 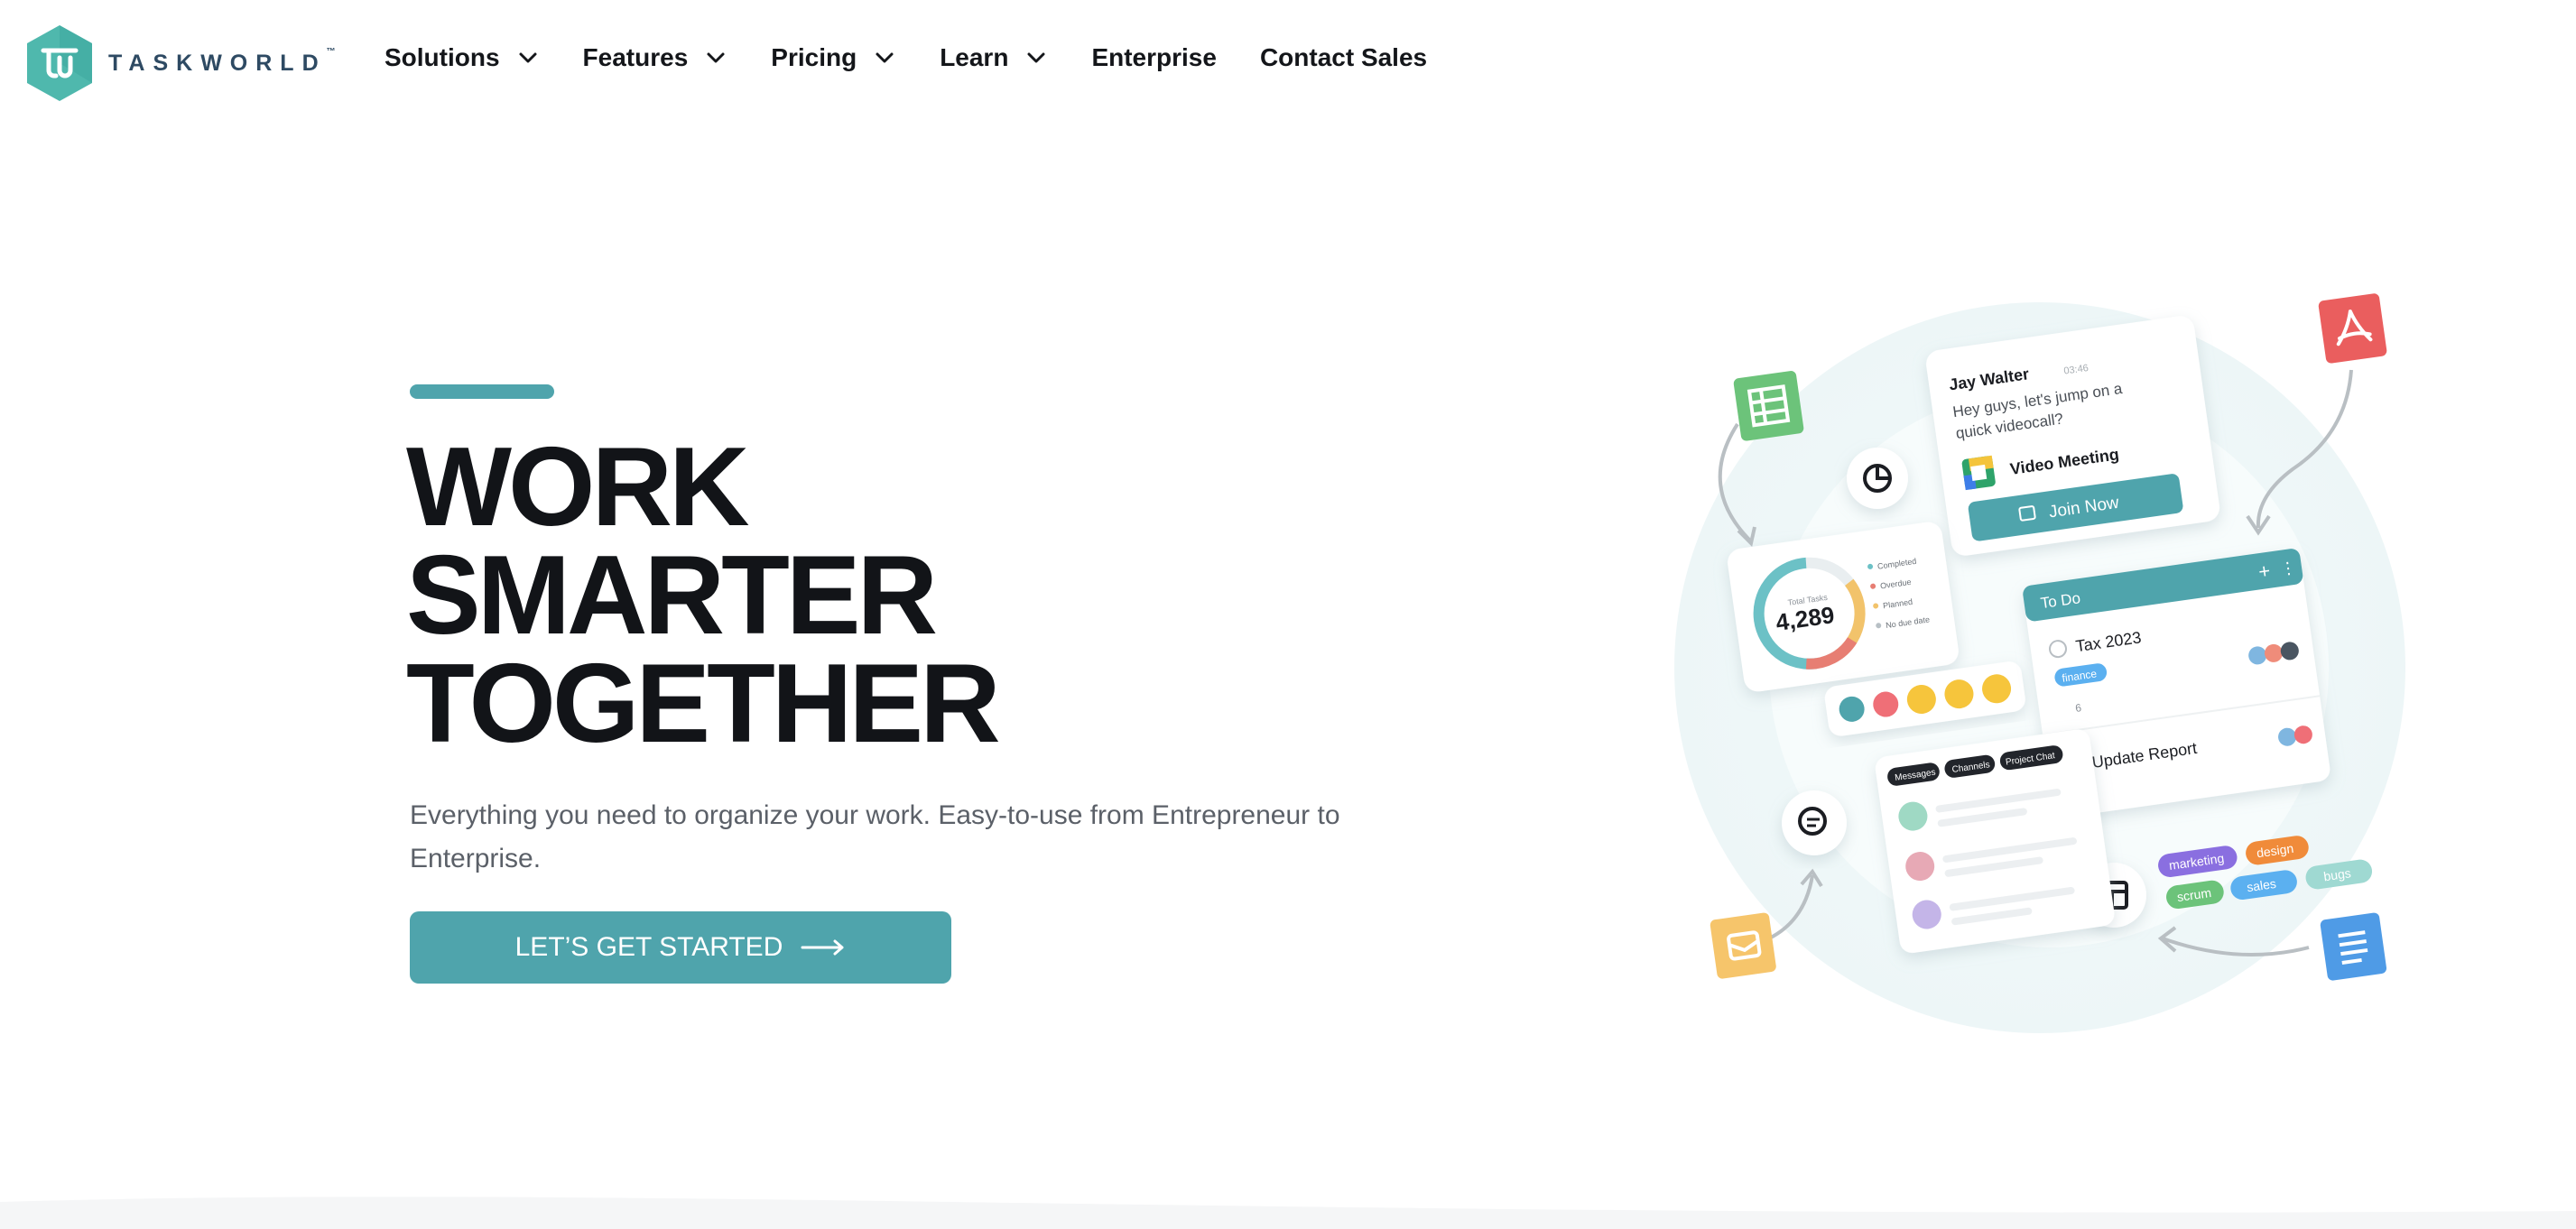 I want to click on headline-line-2: SMARTER, so click(x=672, y=595).